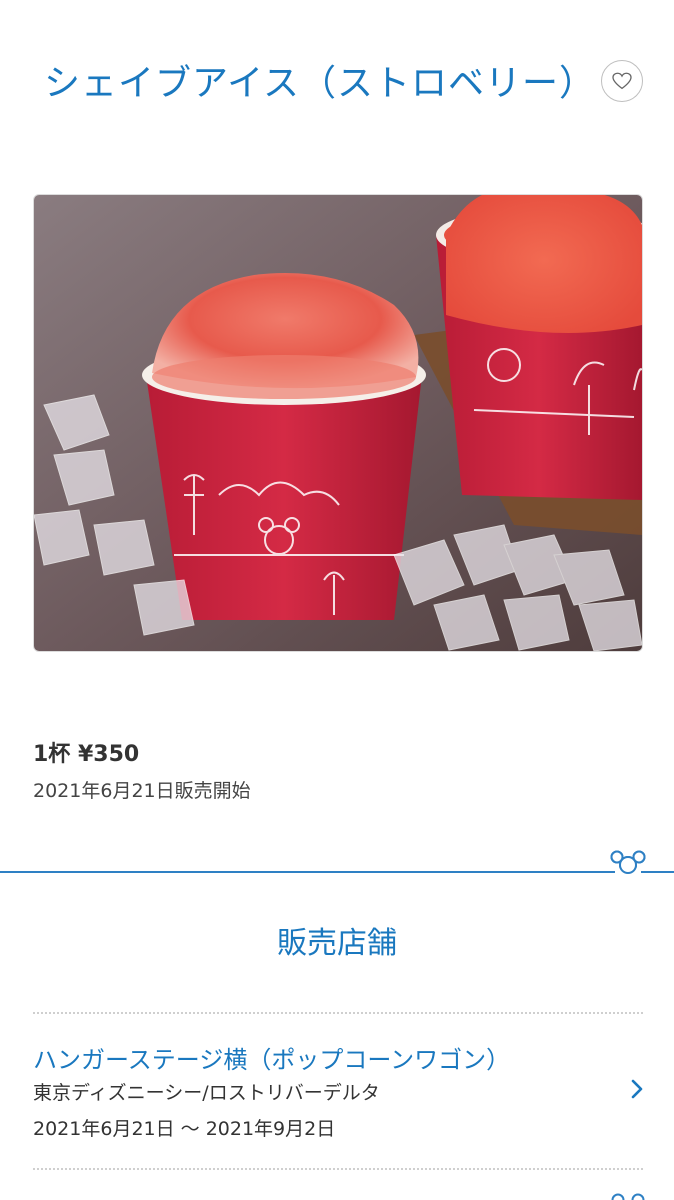 This screenshot has height=1200, width=674. I want to click on mickey-icon-overlay, so click(628, 863).